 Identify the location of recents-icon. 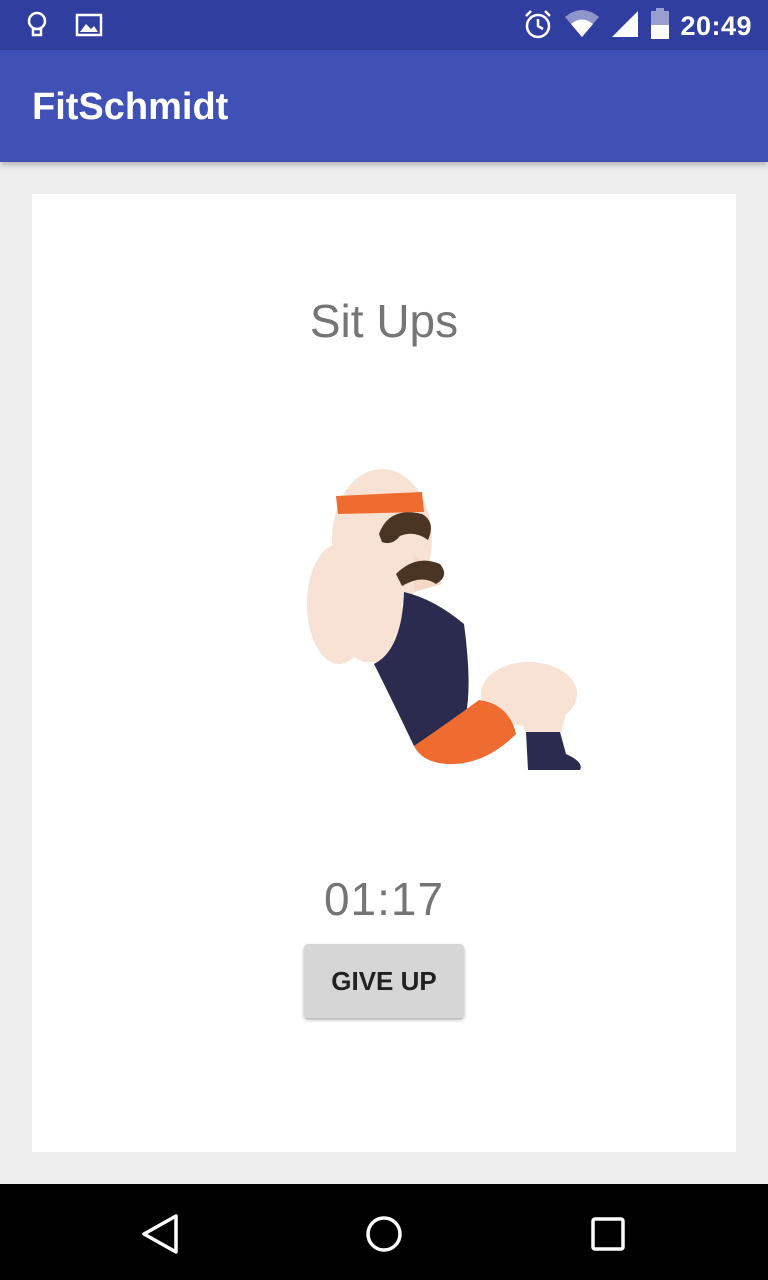
(608, 1234).